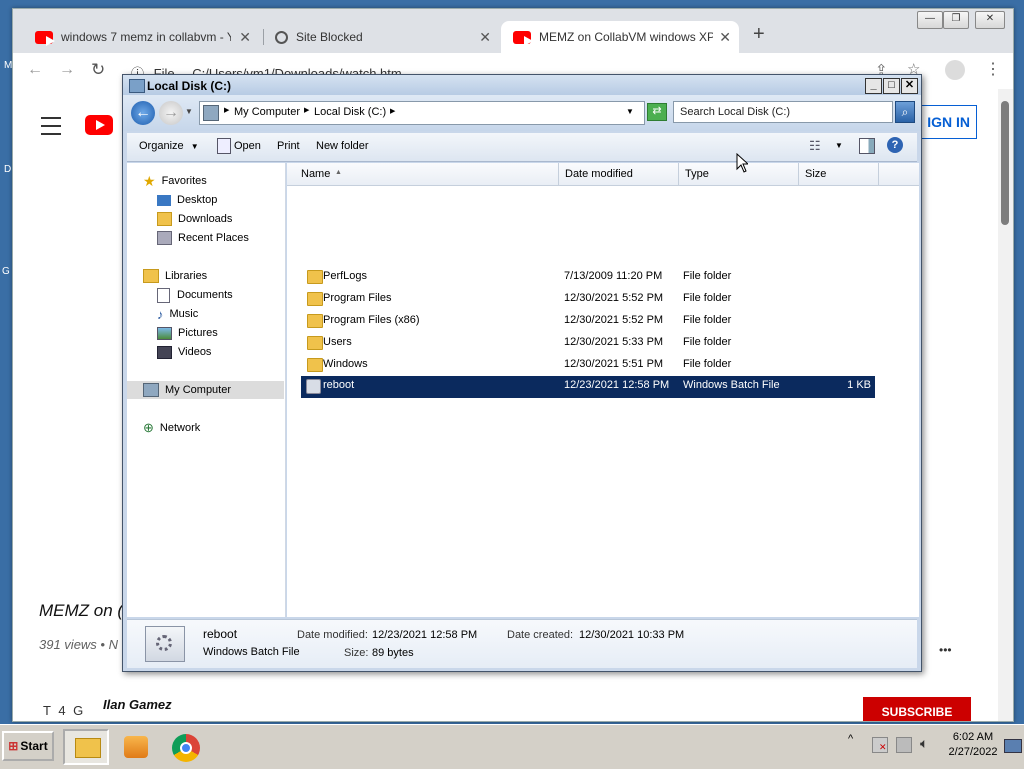 This screenshot has width=1024, height=769. Describe the element at coordinates (1005, 405) in the screenshot. I see `page-scrollbar` at that location.